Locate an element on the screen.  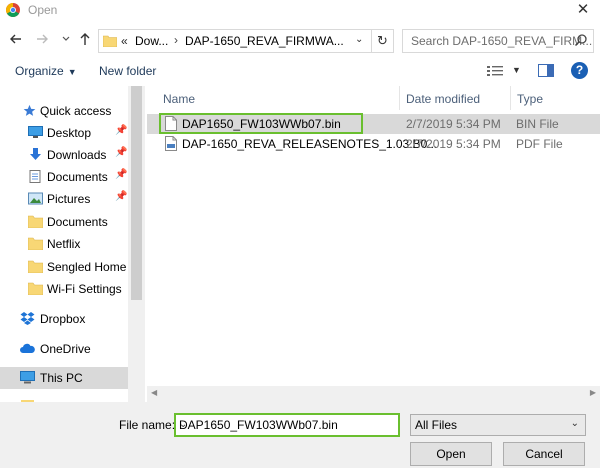
file-type: BIN File is located at coordinates (537, 124).